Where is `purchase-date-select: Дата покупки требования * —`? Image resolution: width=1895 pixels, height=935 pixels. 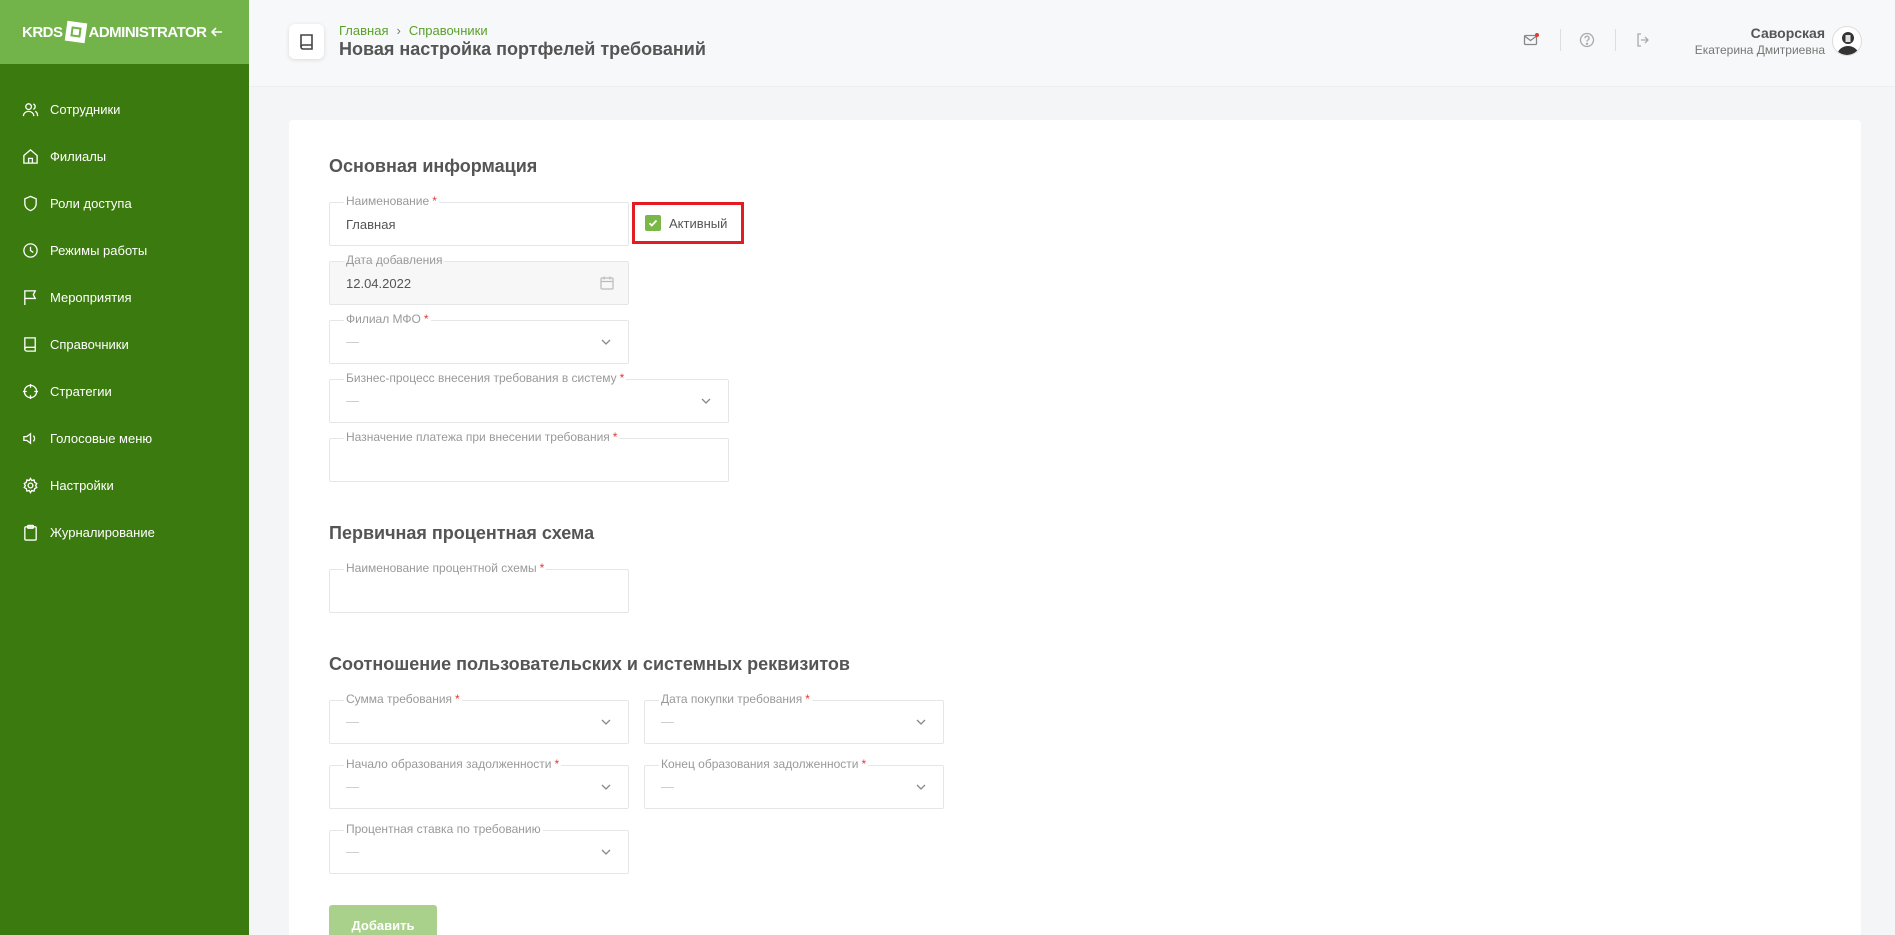
purchase-date-select: Дата покупки требования * — is located at coordinates (794, 718).